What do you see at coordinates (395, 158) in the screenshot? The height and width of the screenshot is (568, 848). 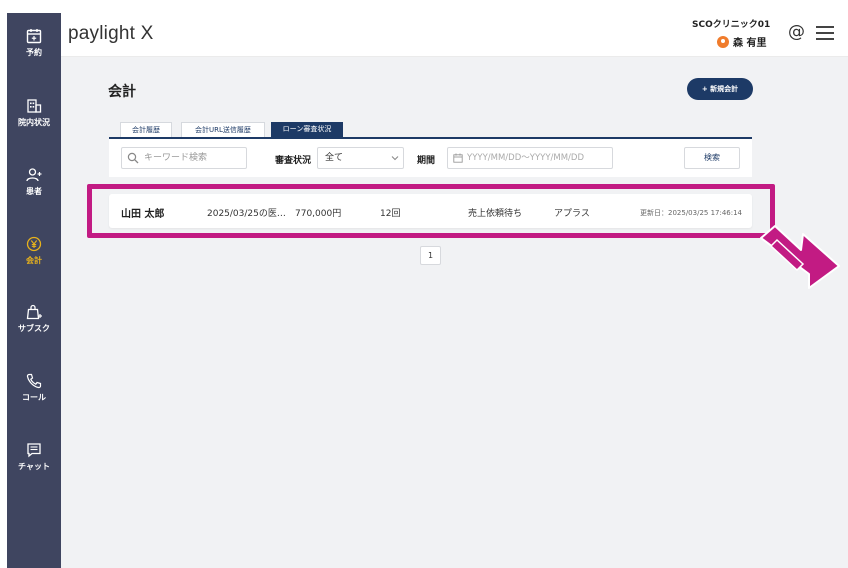 I see `chevron-down-icon` at bounding box center [395, 158].